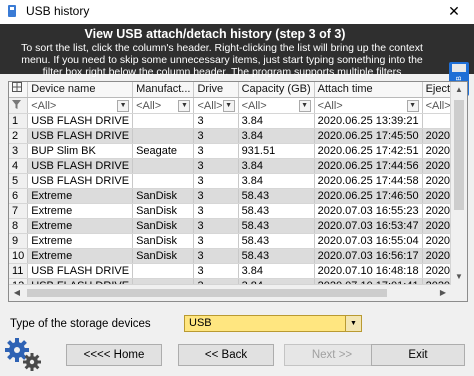 Image resolution: width=474 pixels, height=376 pixels. Describe the element at coordinates (23, 354) in the screenshot. I see `gears-icon` at that location.